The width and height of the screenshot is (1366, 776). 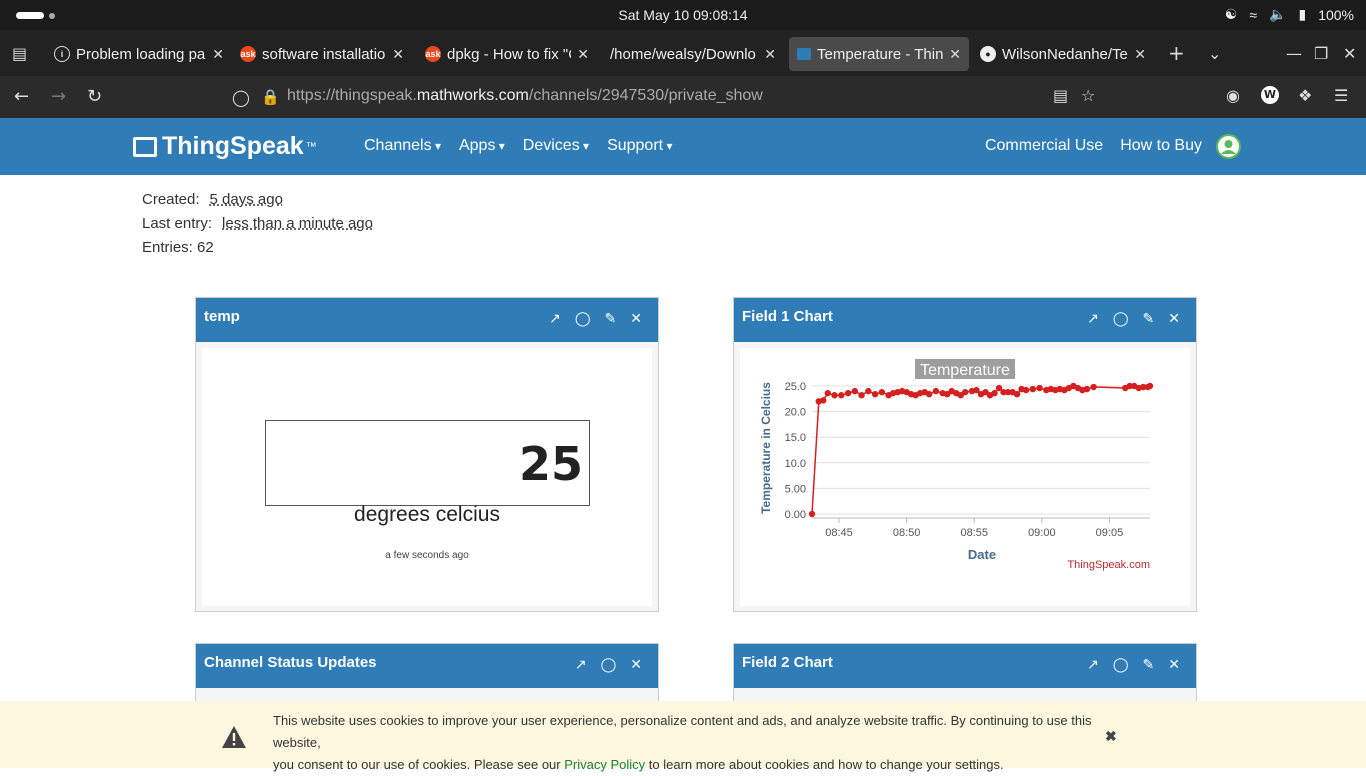 I want to click on bookmark-star-icon: ☆, so click(x=1088, y=95).